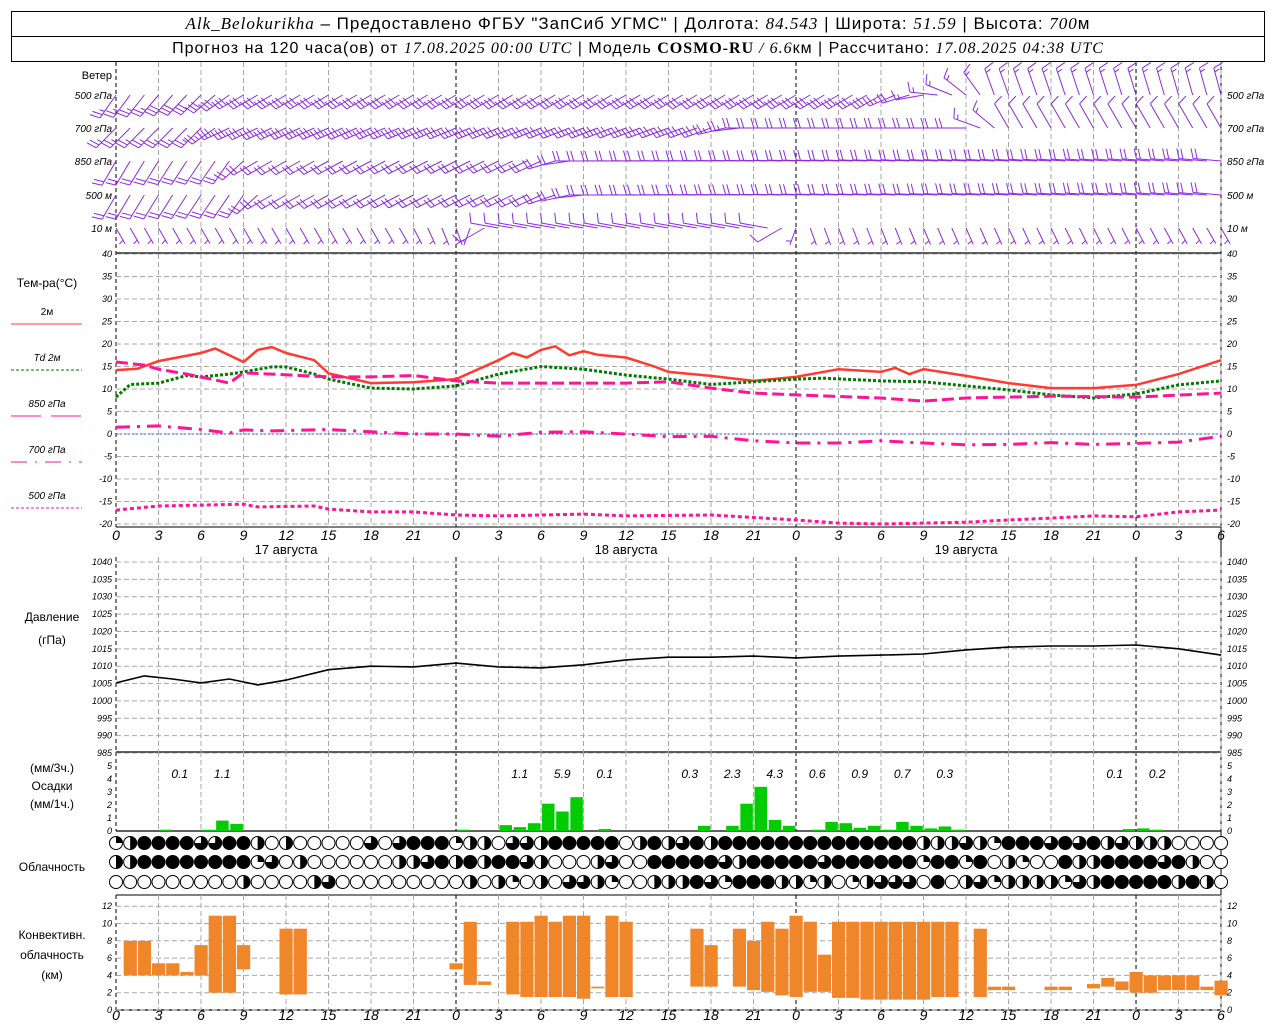 This screenshot has width=1280, height=1024. I want to click on precip-label: Осадки, so click(52, 786).